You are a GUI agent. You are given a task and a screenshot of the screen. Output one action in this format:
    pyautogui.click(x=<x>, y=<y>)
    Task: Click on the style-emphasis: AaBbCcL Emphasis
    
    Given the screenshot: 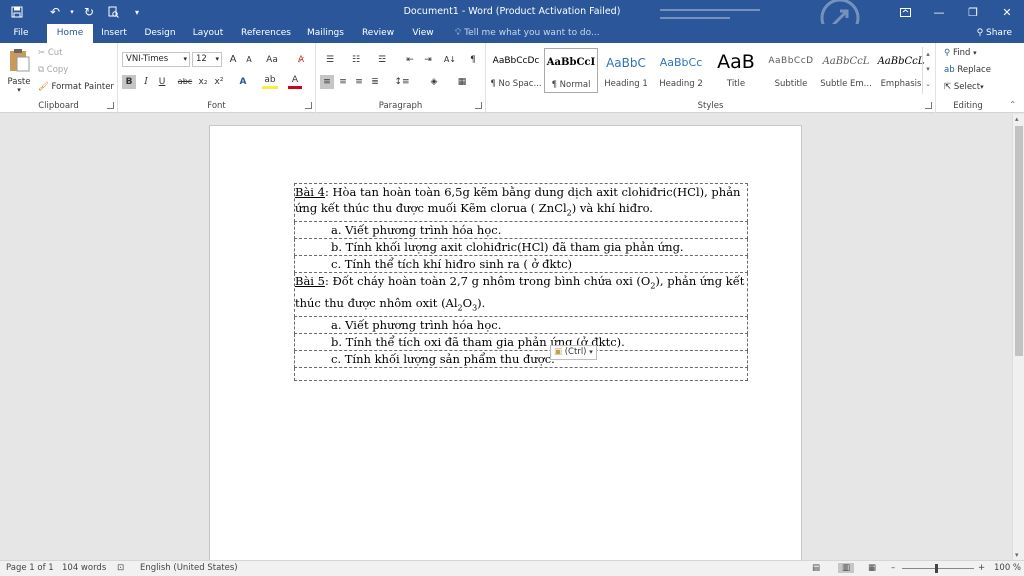 What is the action you would take?
    pyautogui.click(x=901, y=70)
    